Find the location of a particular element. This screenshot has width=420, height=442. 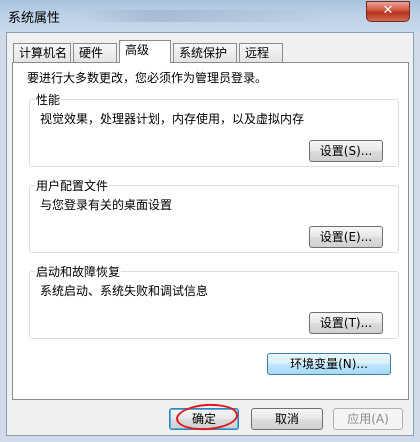

close-button: ✕ is located at coordinates (388, 11).